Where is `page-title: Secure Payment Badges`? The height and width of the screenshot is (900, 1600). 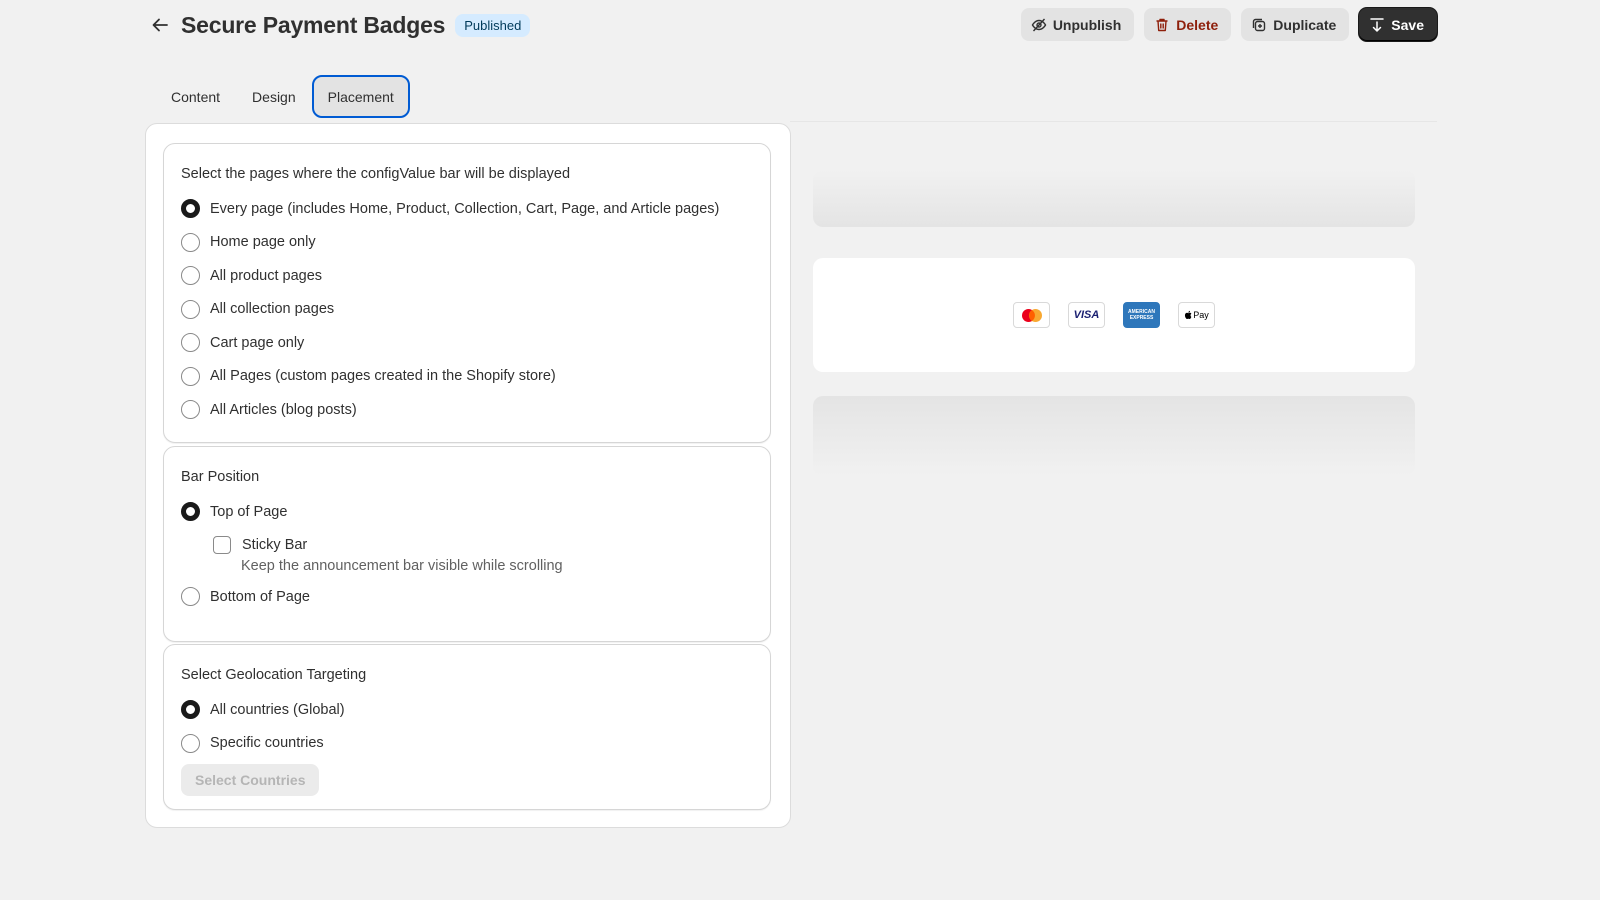
page-title: Secure Payment Badges is located at coordinates (313, 24).